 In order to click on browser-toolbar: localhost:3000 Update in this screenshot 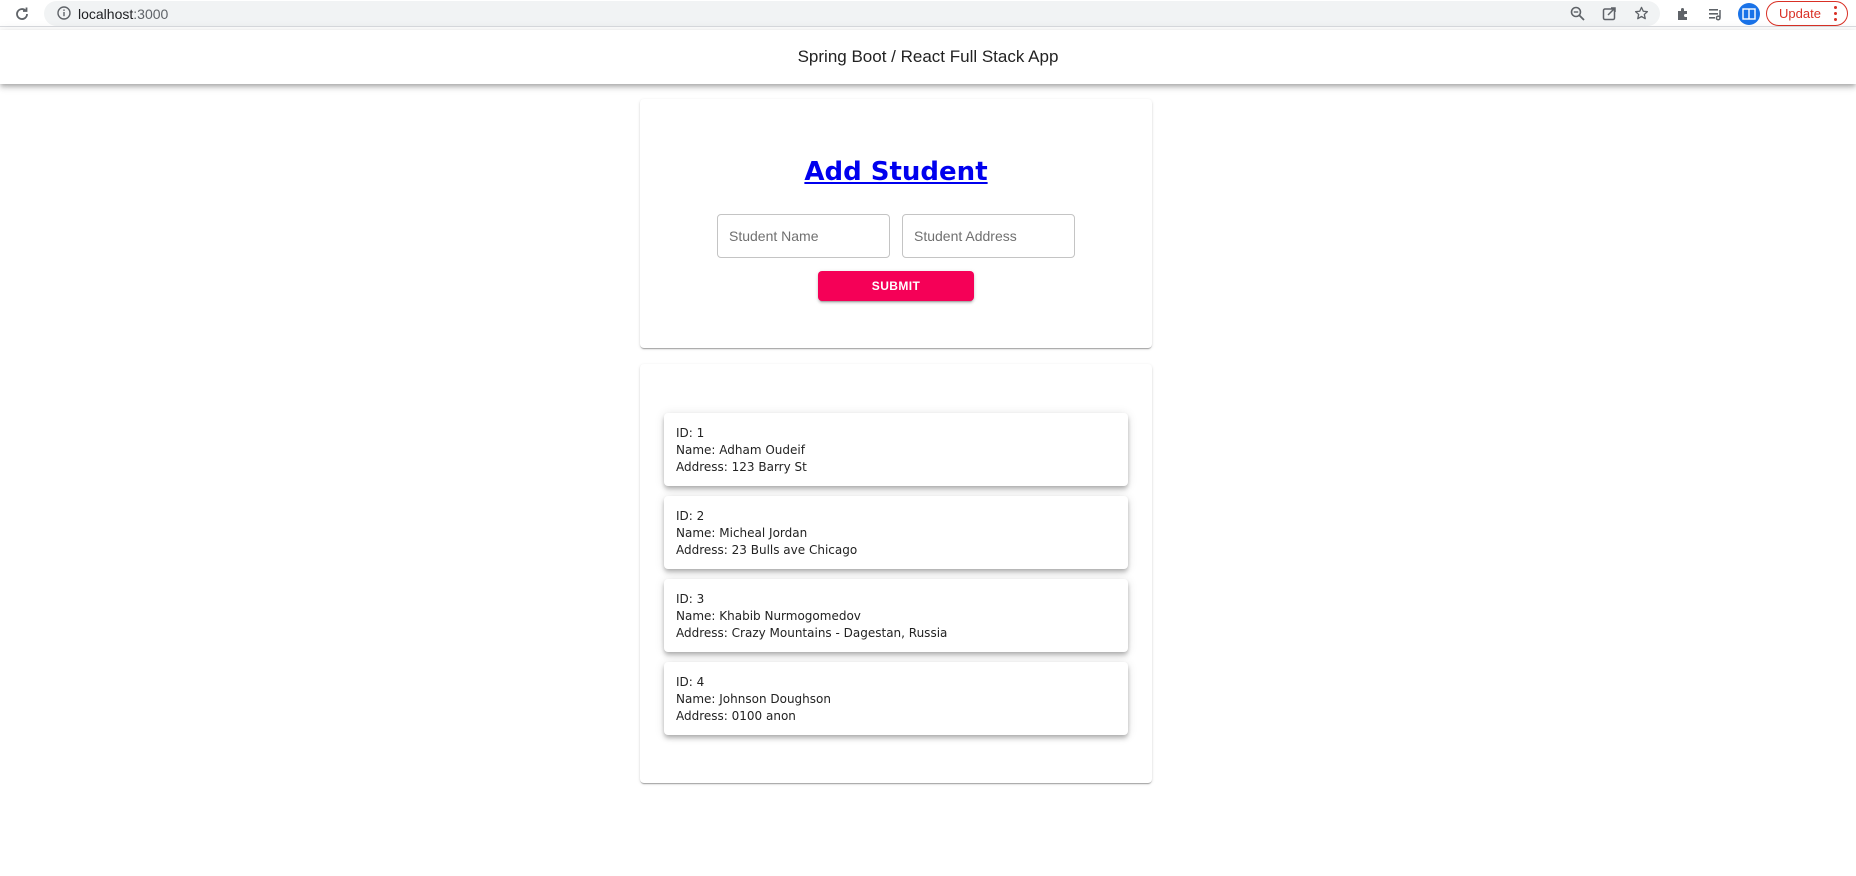, I will do `click(928, 13)`.